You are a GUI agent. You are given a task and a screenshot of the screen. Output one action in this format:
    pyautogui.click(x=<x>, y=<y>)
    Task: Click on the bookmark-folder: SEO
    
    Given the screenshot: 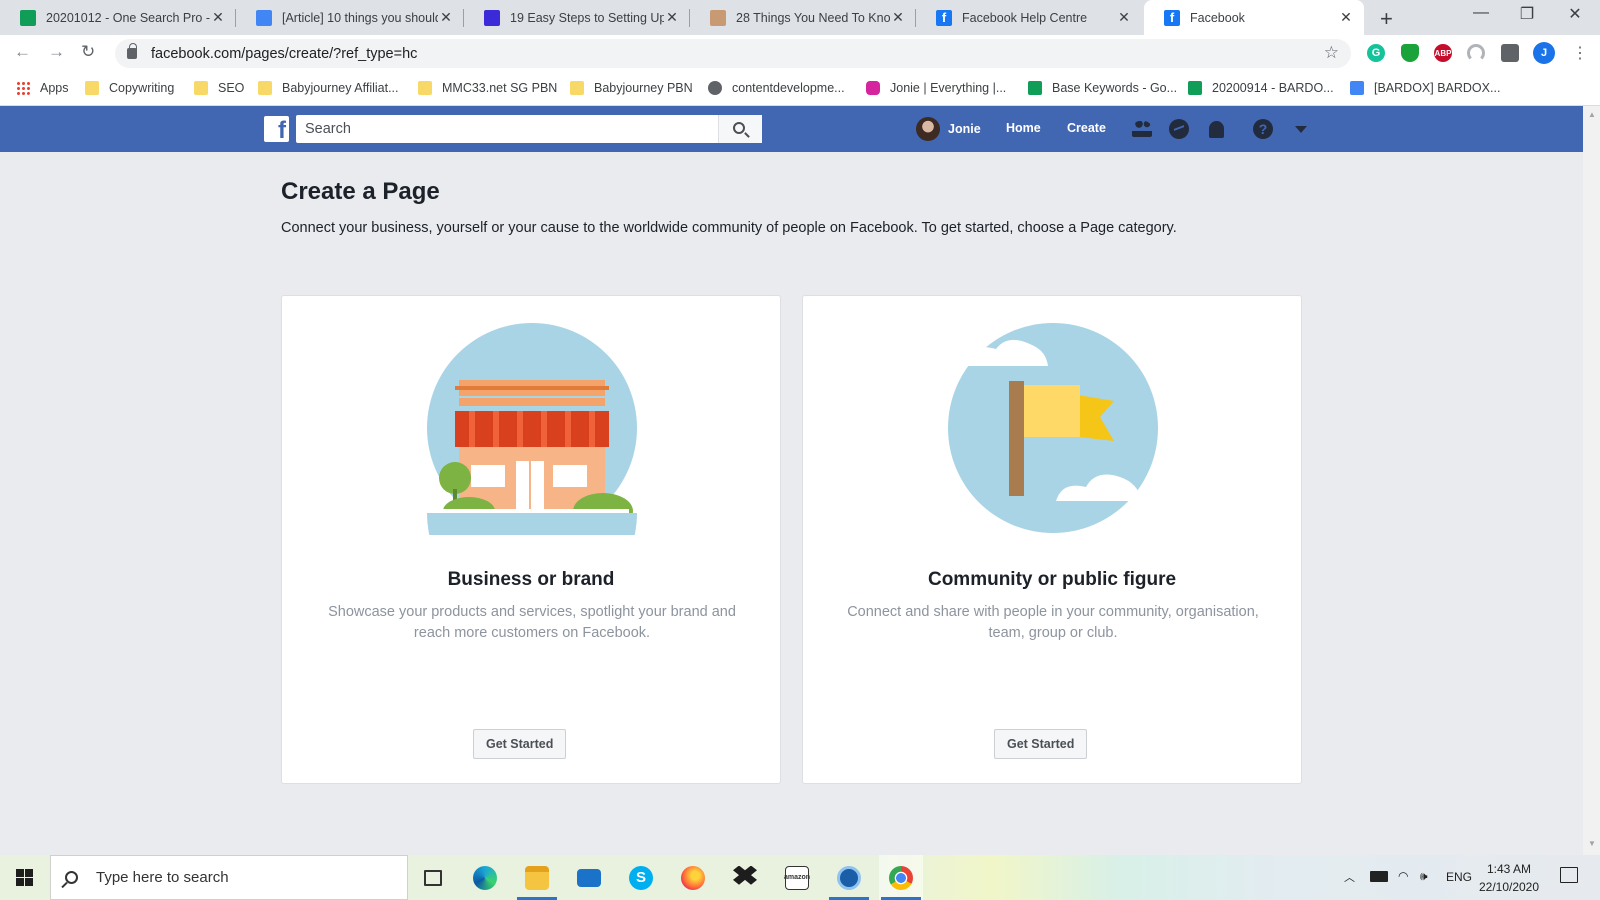 What is the action you would take?
    pyautogui.click(x=219, y=88)
    